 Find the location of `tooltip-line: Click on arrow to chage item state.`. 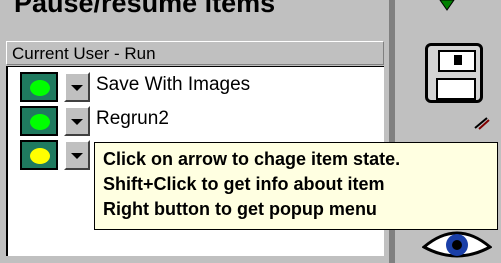

tooltip-line: Click on arrow to chage item state. is located at coordinates (252, 159).